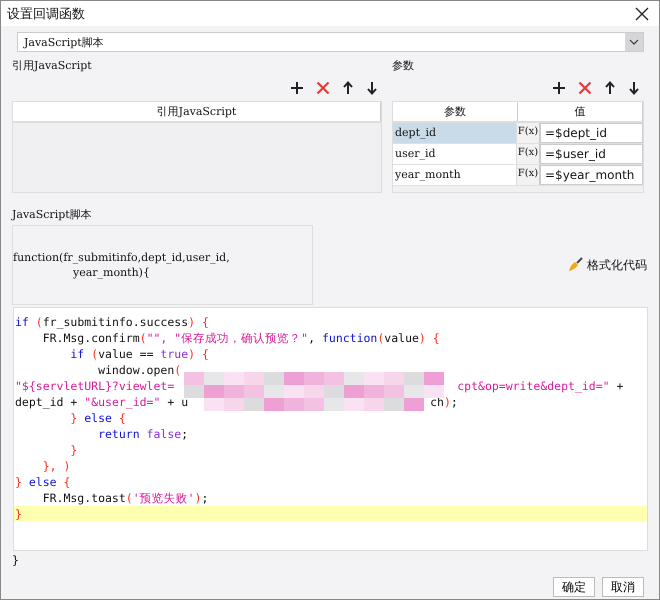  I want to click on format-code-button: 格式化代码, so click(607, 265).